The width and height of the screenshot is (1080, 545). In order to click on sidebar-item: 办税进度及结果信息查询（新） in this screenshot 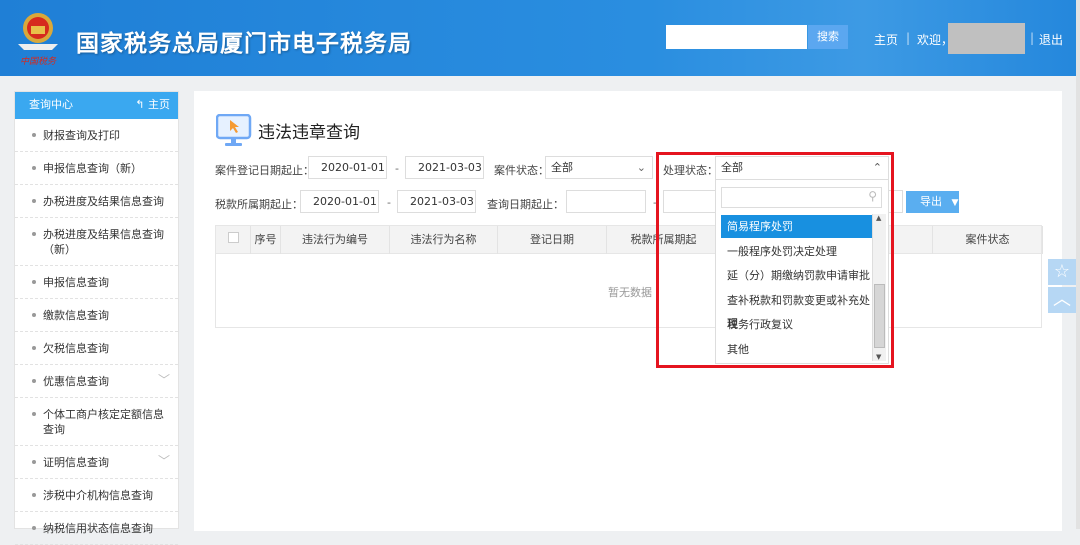, I will do `click(96, 242)`.